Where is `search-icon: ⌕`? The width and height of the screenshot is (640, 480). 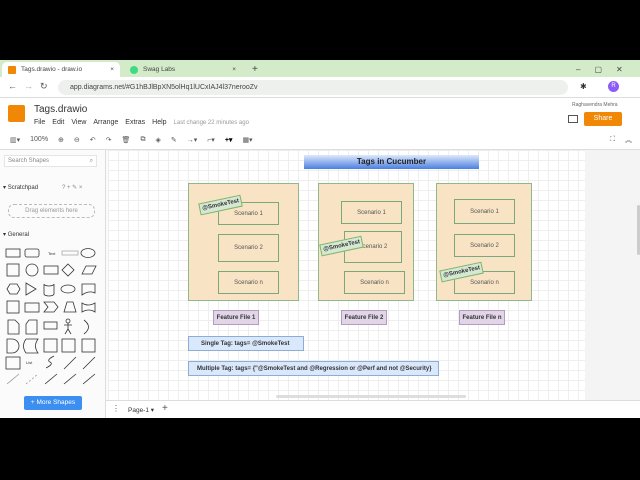
search-icon: ⌕ is located at coordinates (91, 161).